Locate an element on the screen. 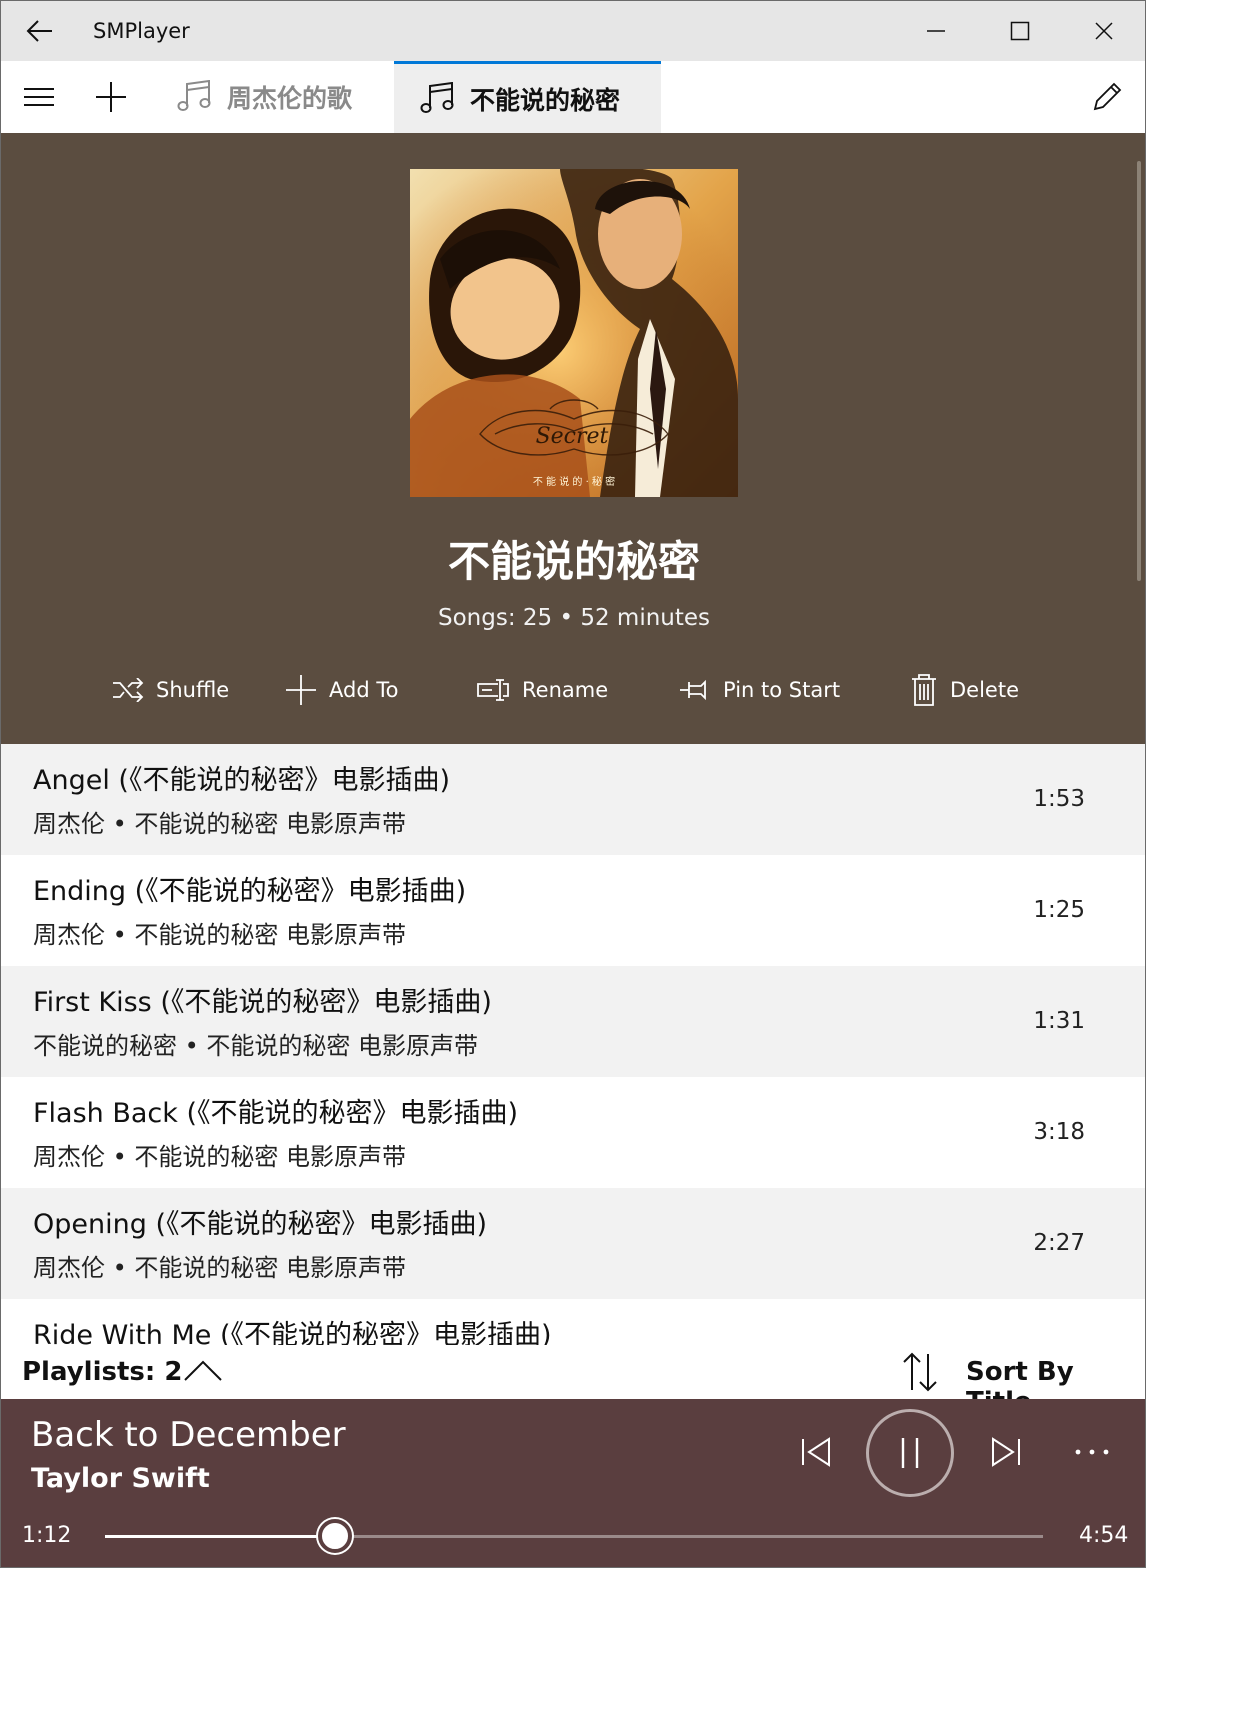 This screenshot has width=1259, height=1722. rename-button: Rename is located at coordinates (542, 690).